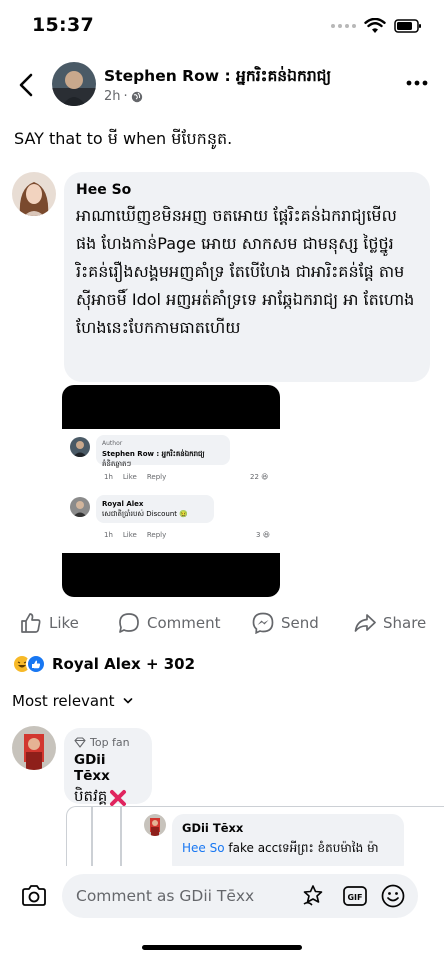 The height and width of the screenshot is (960, 444). I want to click on camera-icon, so click(34, 896).